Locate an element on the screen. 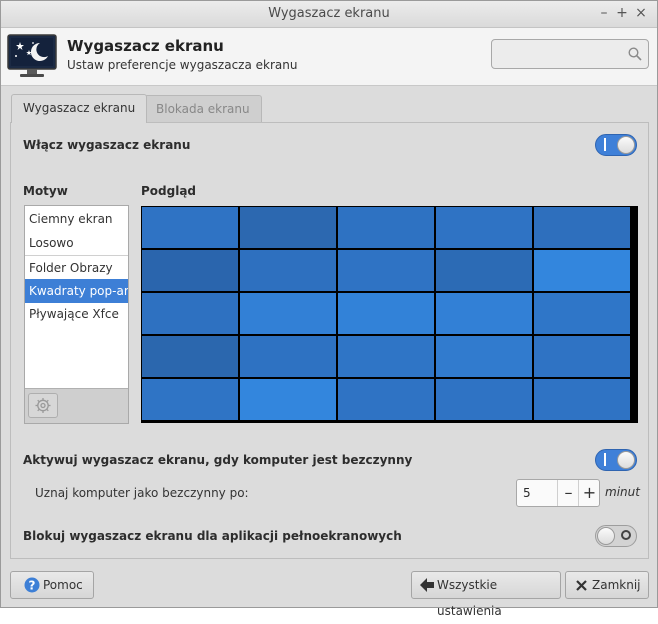 This screenshot has height=624, width=658. close-button: Zamknij is located at coordinates (607, 585).